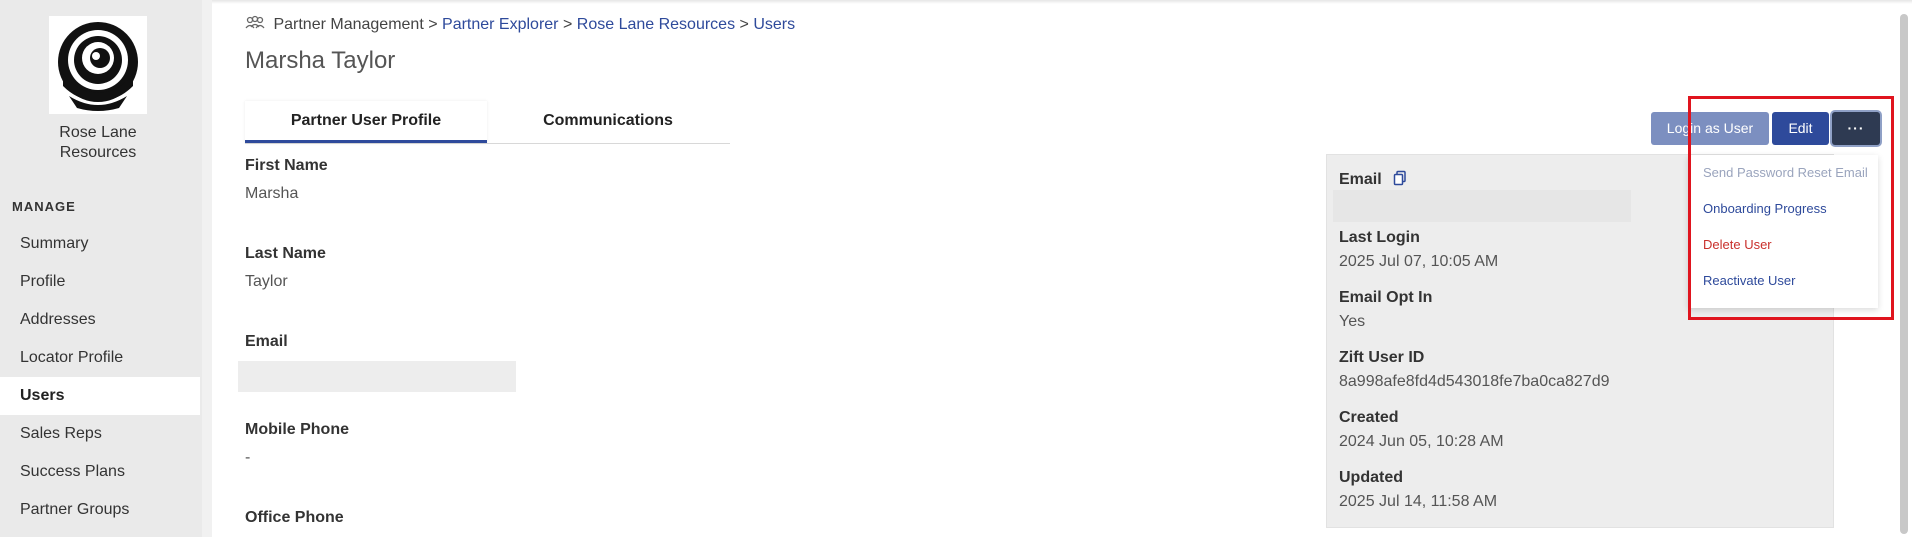 This screenshot has height=537, width=1912. Describe the element at coordinates (1418, 501) in the screenshot. I see `card-updated-value: 2025 Jul 14, 11:58 AM` at that location.